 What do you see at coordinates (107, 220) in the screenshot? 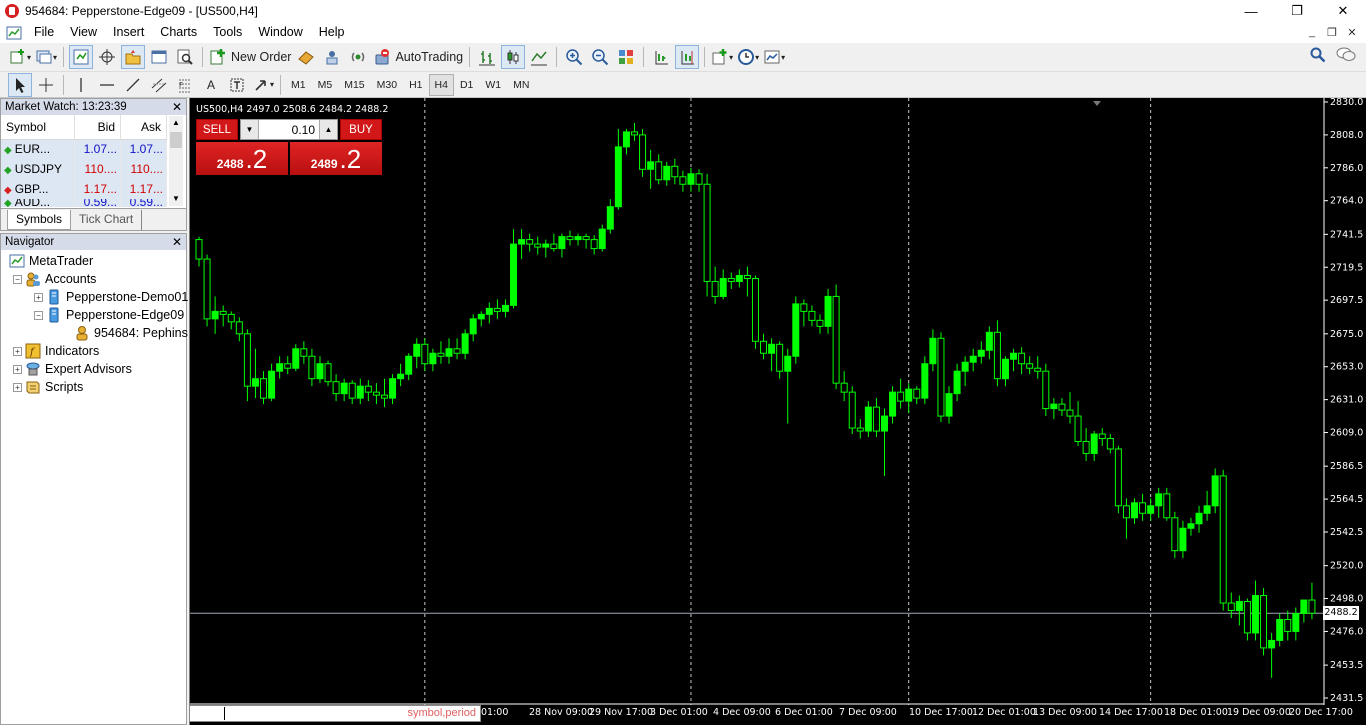
I see `tab-tick-chart: Tick Chart` at bounding box center [107, 220].